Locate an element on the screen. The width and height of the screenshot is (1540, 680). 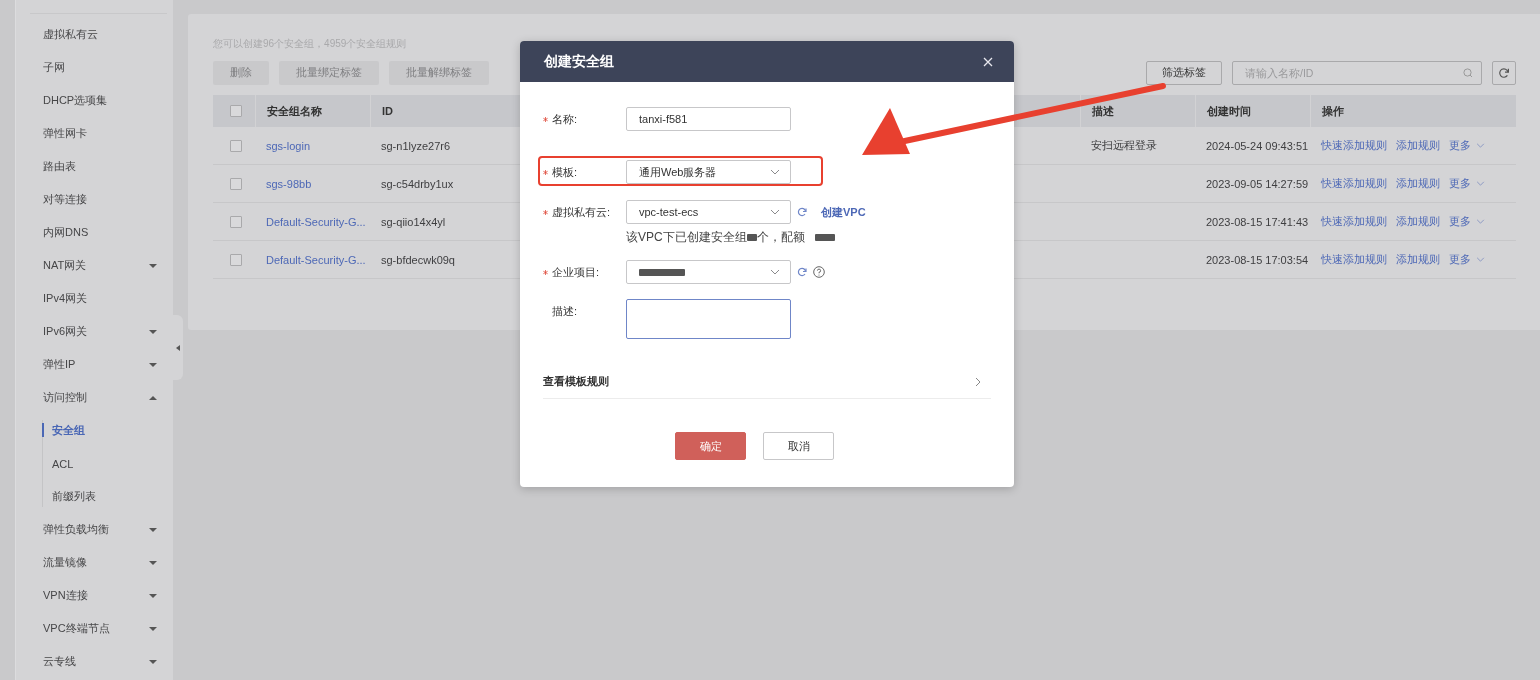
caret-up-icon is located at coordinates (153, 397).